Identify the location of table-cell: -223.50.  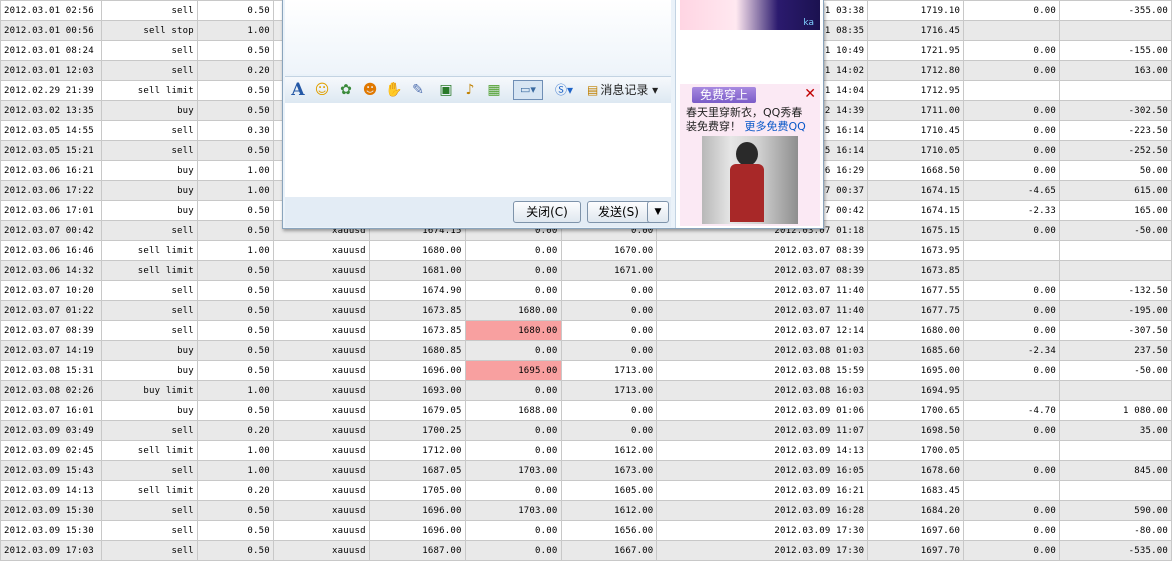
(1115, 130).